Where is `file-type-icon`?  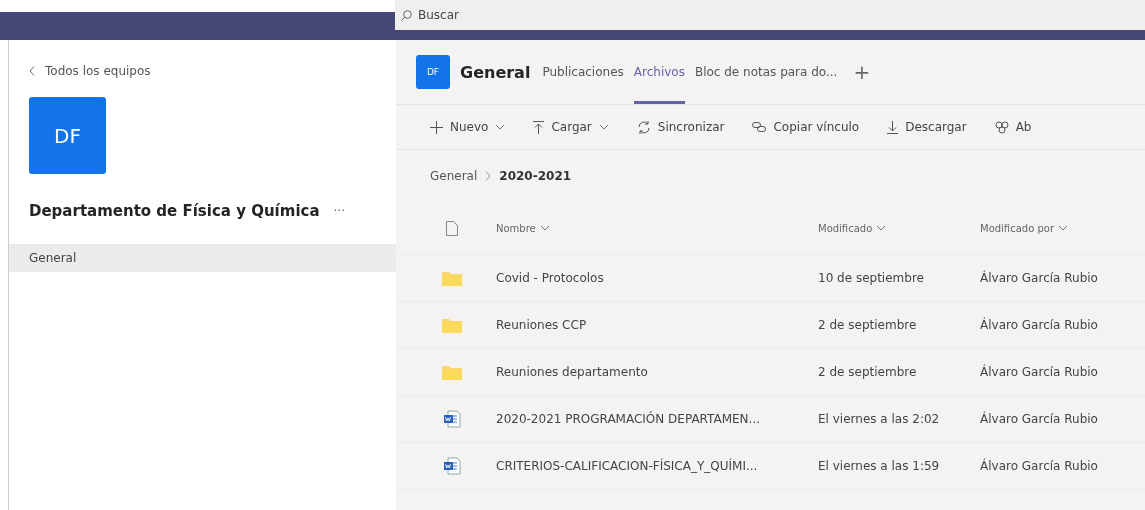
file-type-icon is located at coordinates (452, 228).